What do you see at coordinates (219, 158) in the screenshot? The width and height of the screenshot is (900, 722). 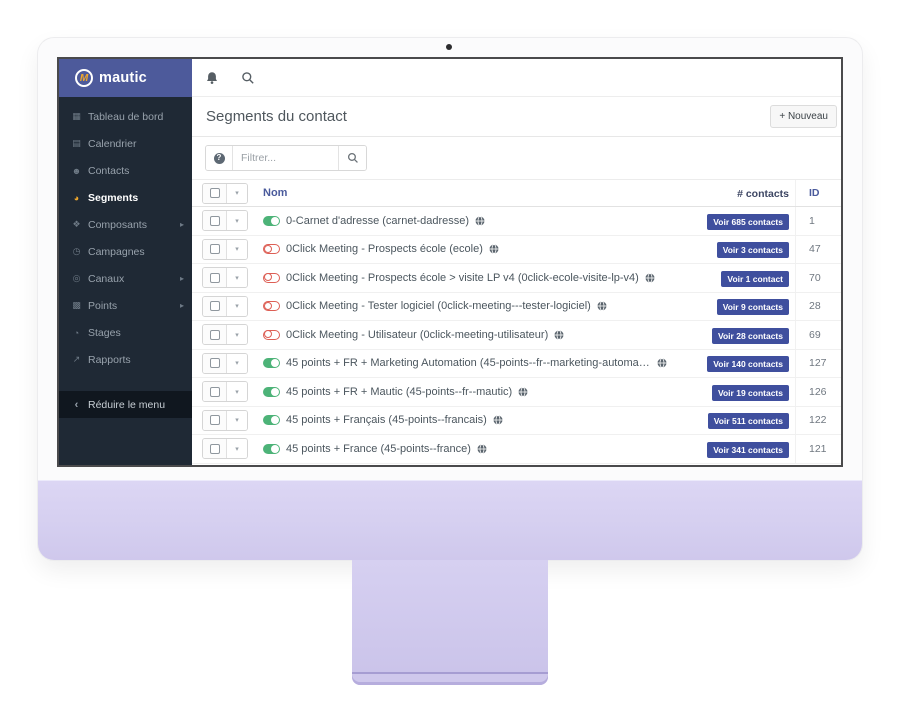 I see `filter-help-button: ?` at bounding box center [219, 158].